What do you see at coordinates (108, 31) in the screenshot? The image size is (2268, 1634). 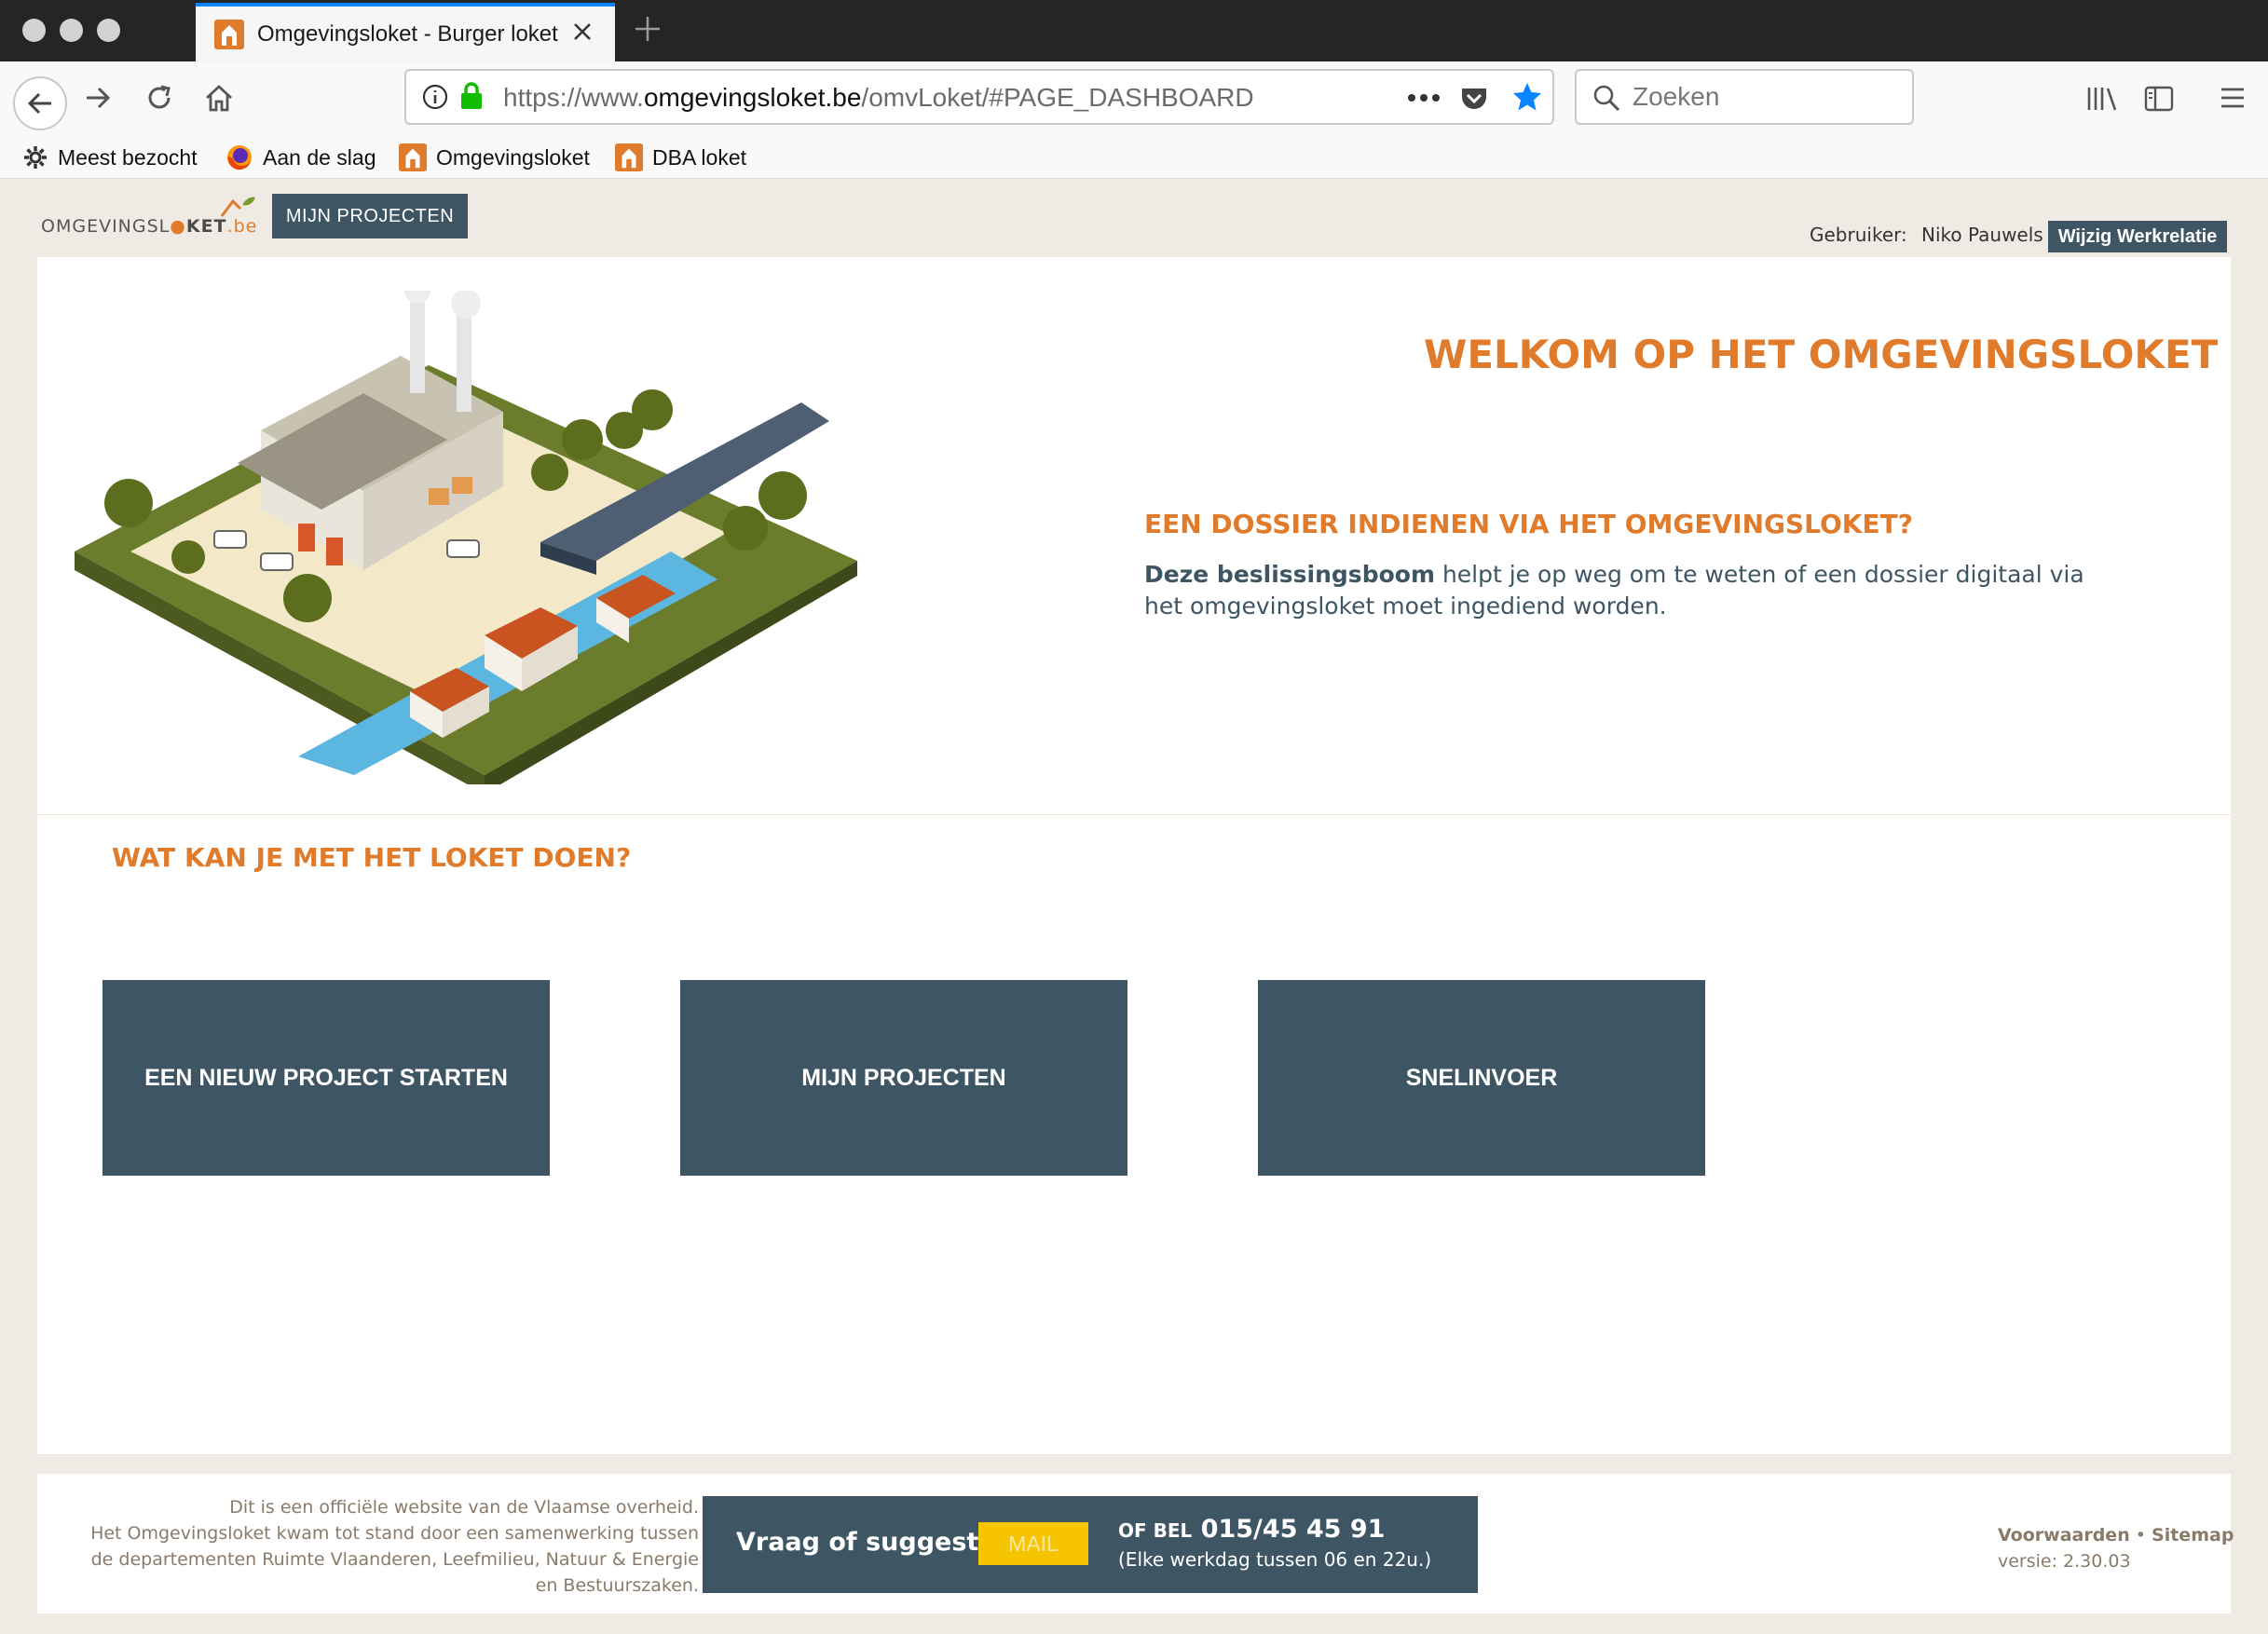 I see `maximize-window-button` at bounding box center [108, 31].